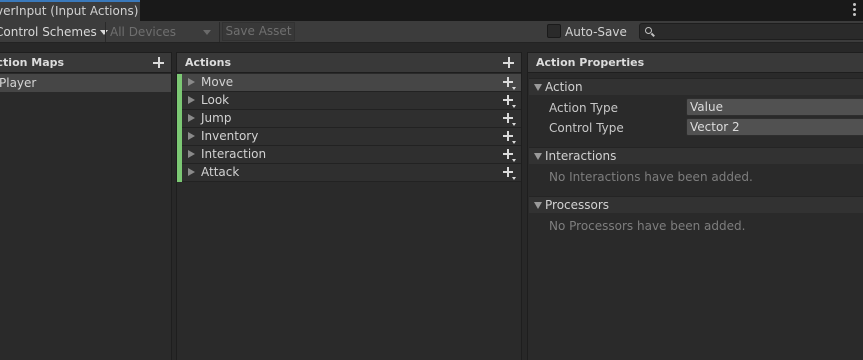 This screenshot has height=360, width=863. What do you see at coordinates (230, 136) in the screenshot?
I see `action-label: Inventory` at bounding box center [230, 136].